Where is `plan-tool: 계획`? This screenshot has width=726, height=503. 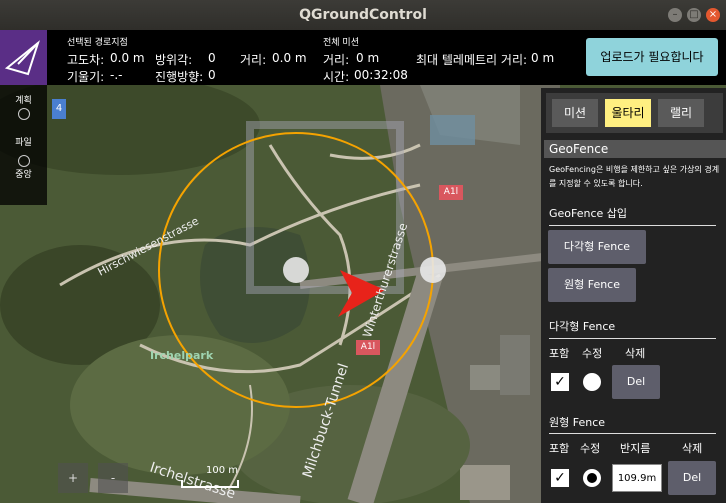
plan-tool: 계획 is located at coordinates (23, 106).